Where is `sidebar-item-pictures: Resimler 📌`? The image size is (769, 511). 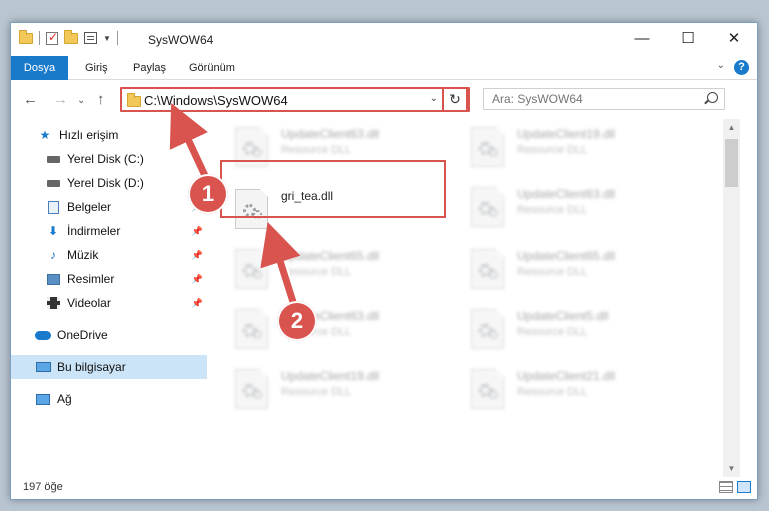
sidebar-item-pictures: Resimler 📌 is located at coordinates (126, 279).